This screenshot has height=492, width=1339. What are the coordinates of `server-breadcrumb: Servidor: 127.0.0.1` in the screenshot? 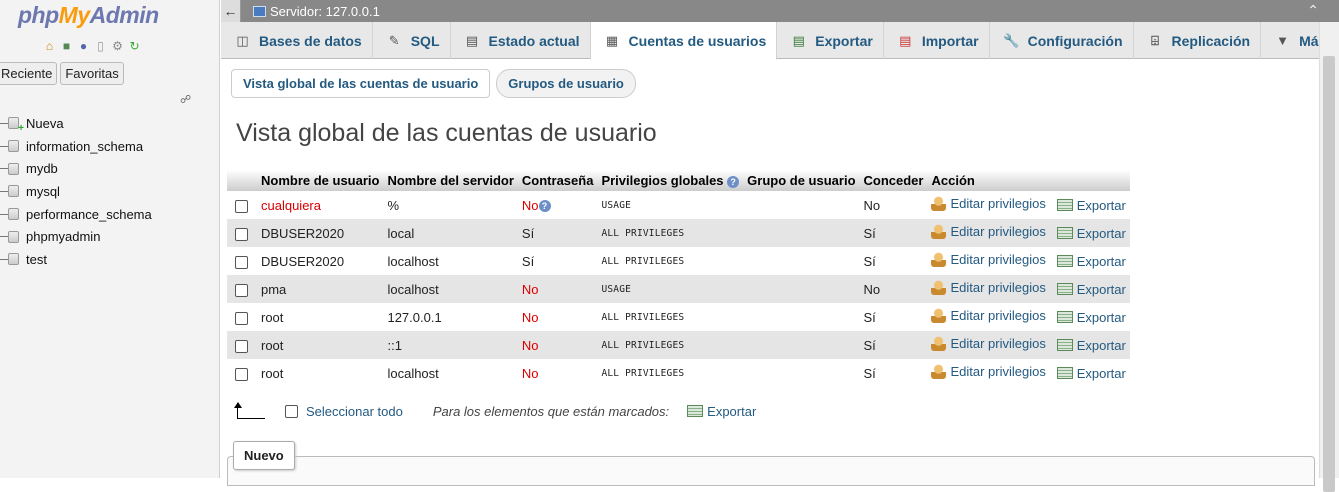 It's located at (316, 11).